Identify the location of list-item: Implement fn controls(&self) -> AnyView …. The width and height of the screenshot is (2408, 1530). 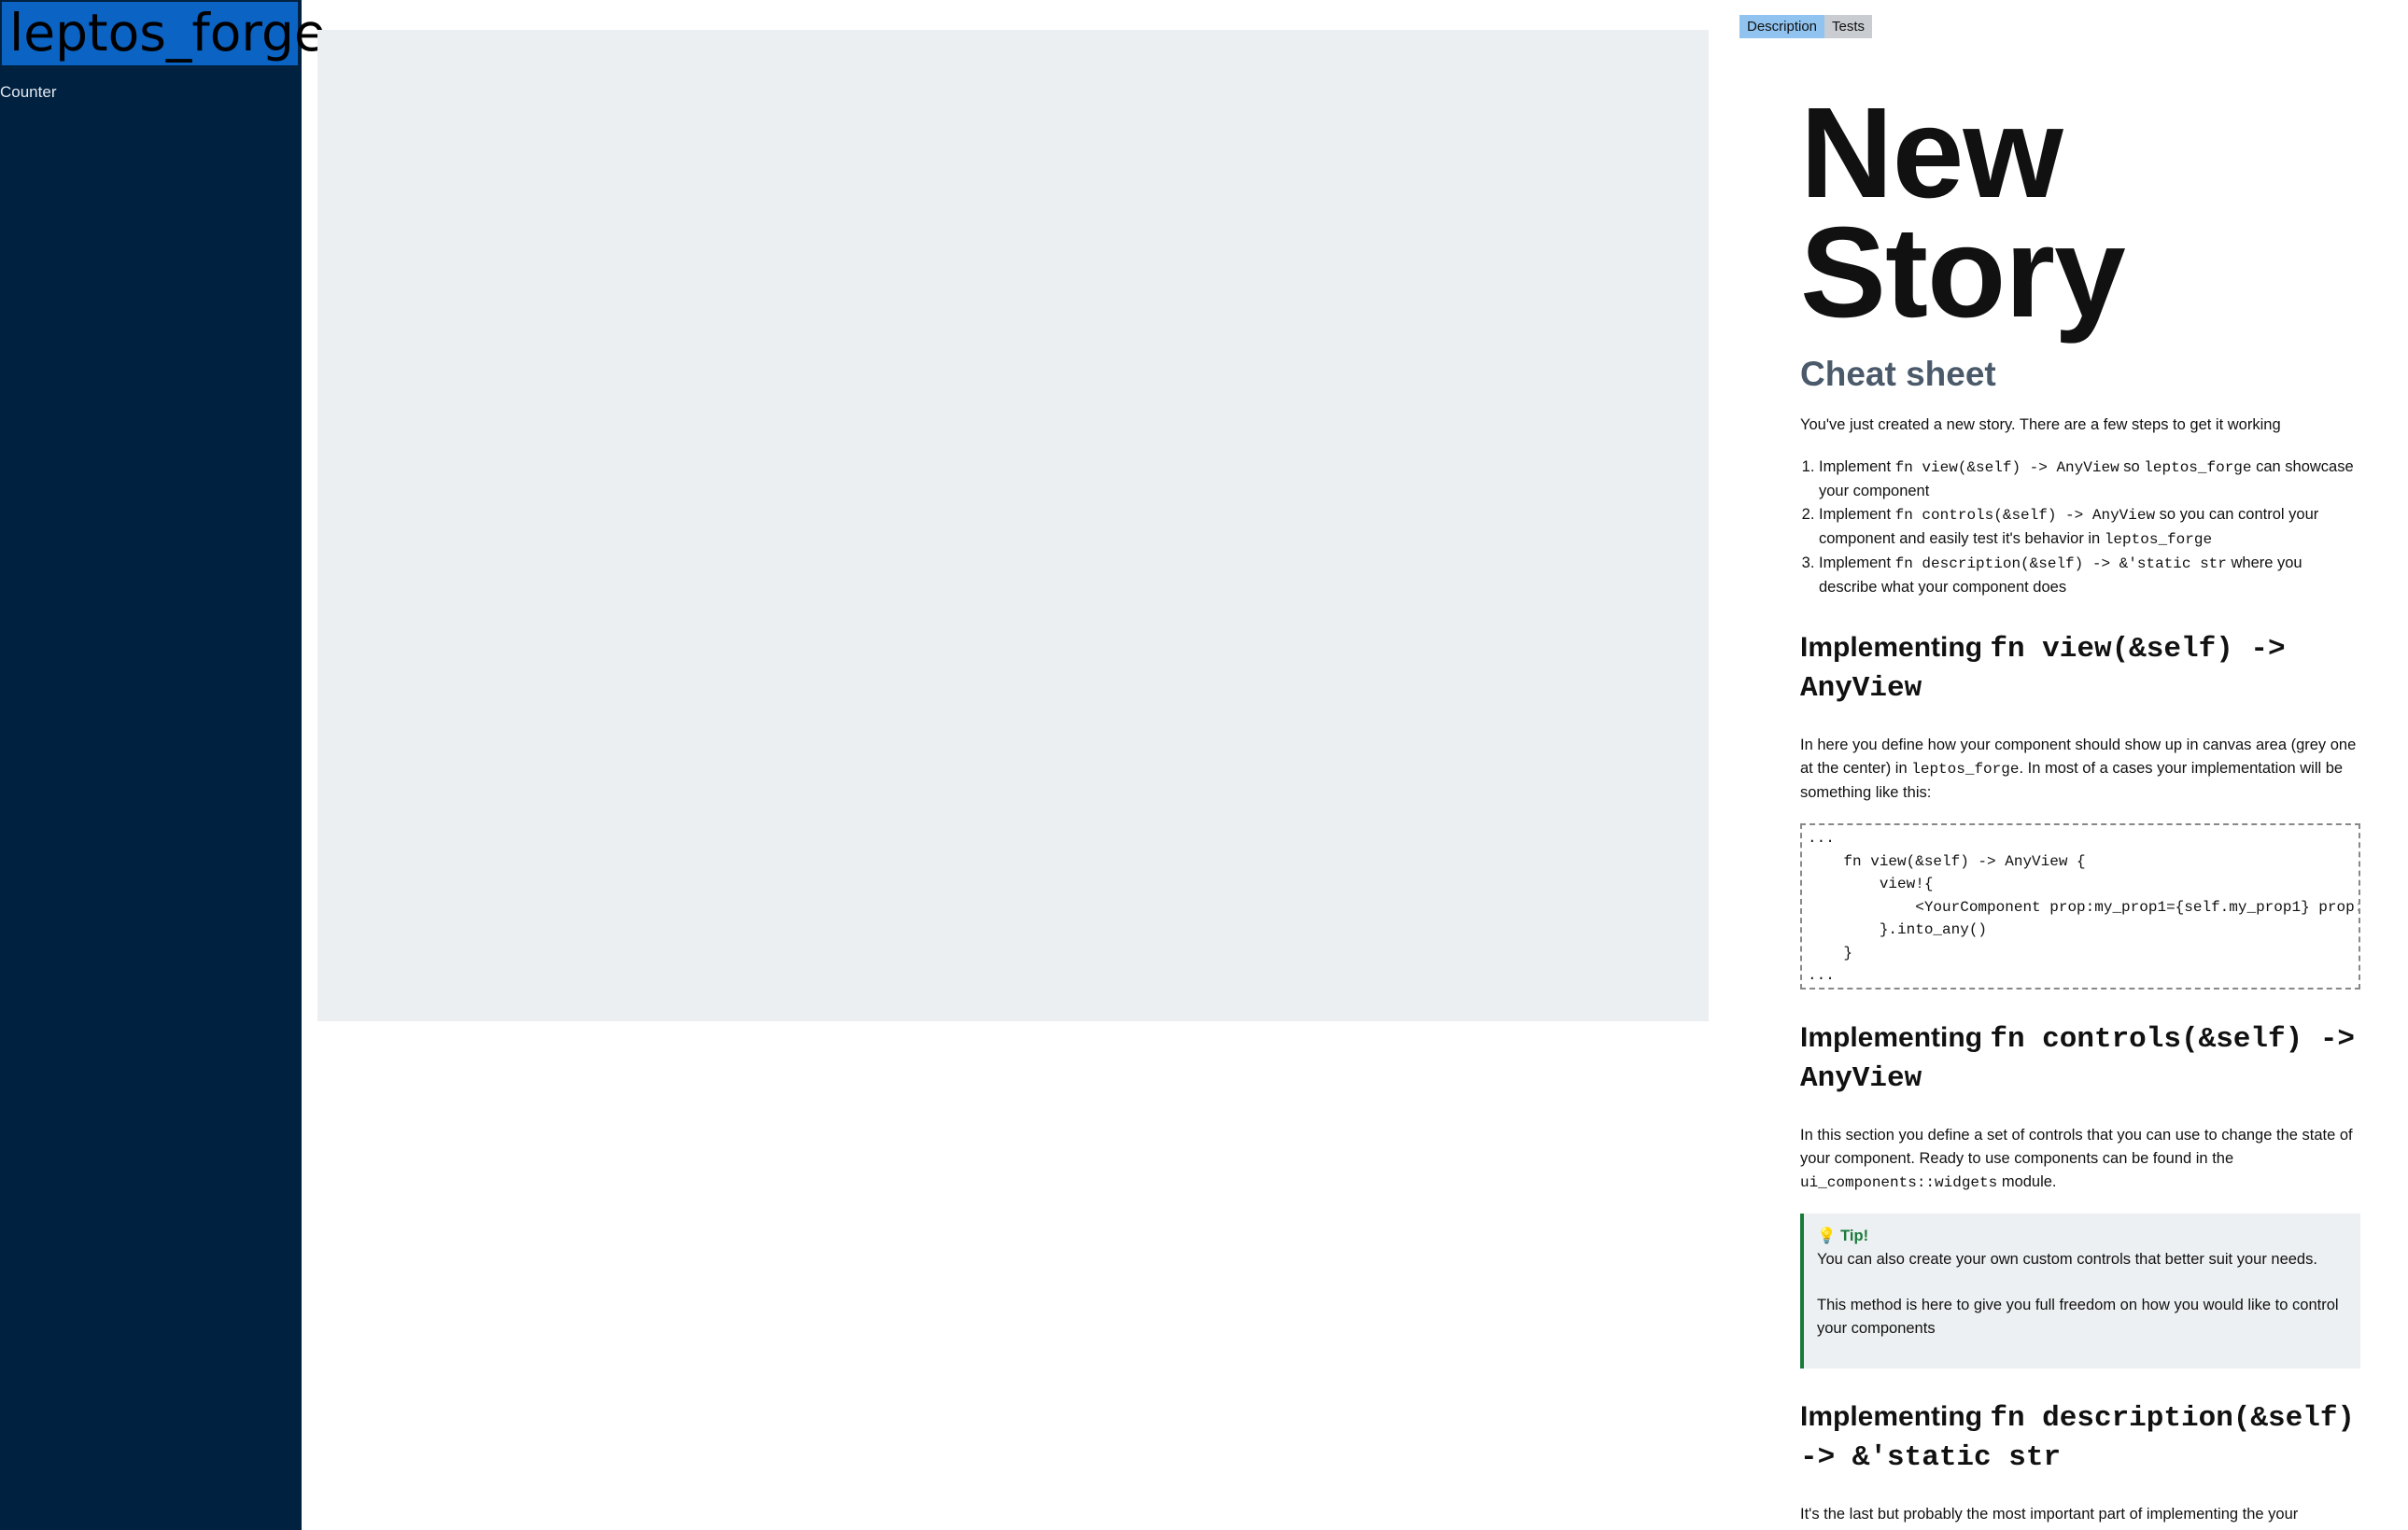
(2090, 527).